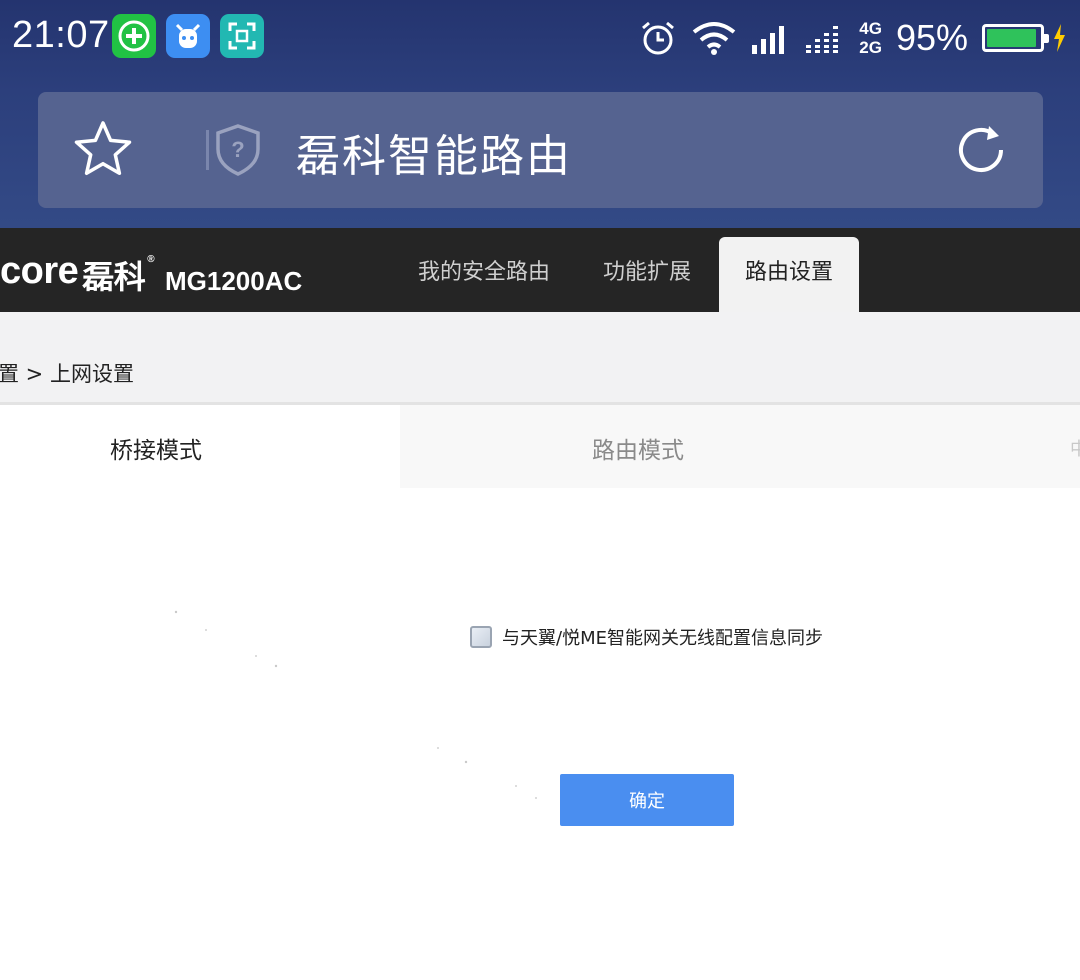  What do you see at coordinates (355, 704) in the screenshot?
I see `background-specks` at bounding box center [355, 704].